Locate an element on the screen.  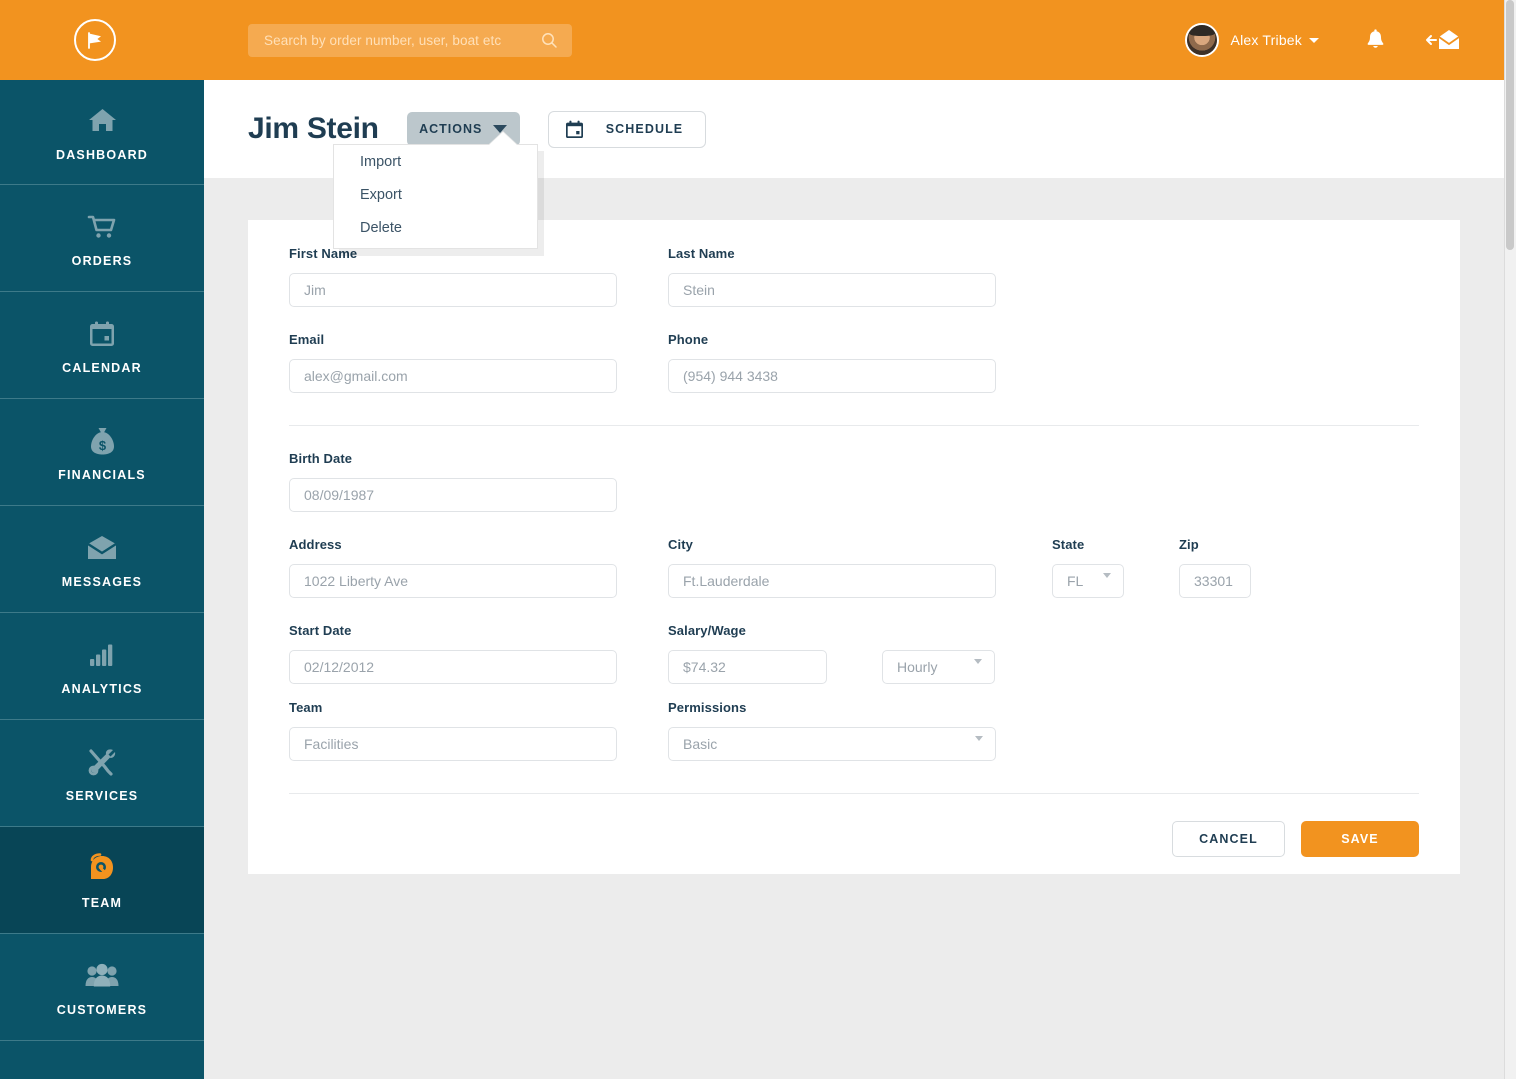
sidebar-label: MESSAGES is located at coordinates (102, 581).